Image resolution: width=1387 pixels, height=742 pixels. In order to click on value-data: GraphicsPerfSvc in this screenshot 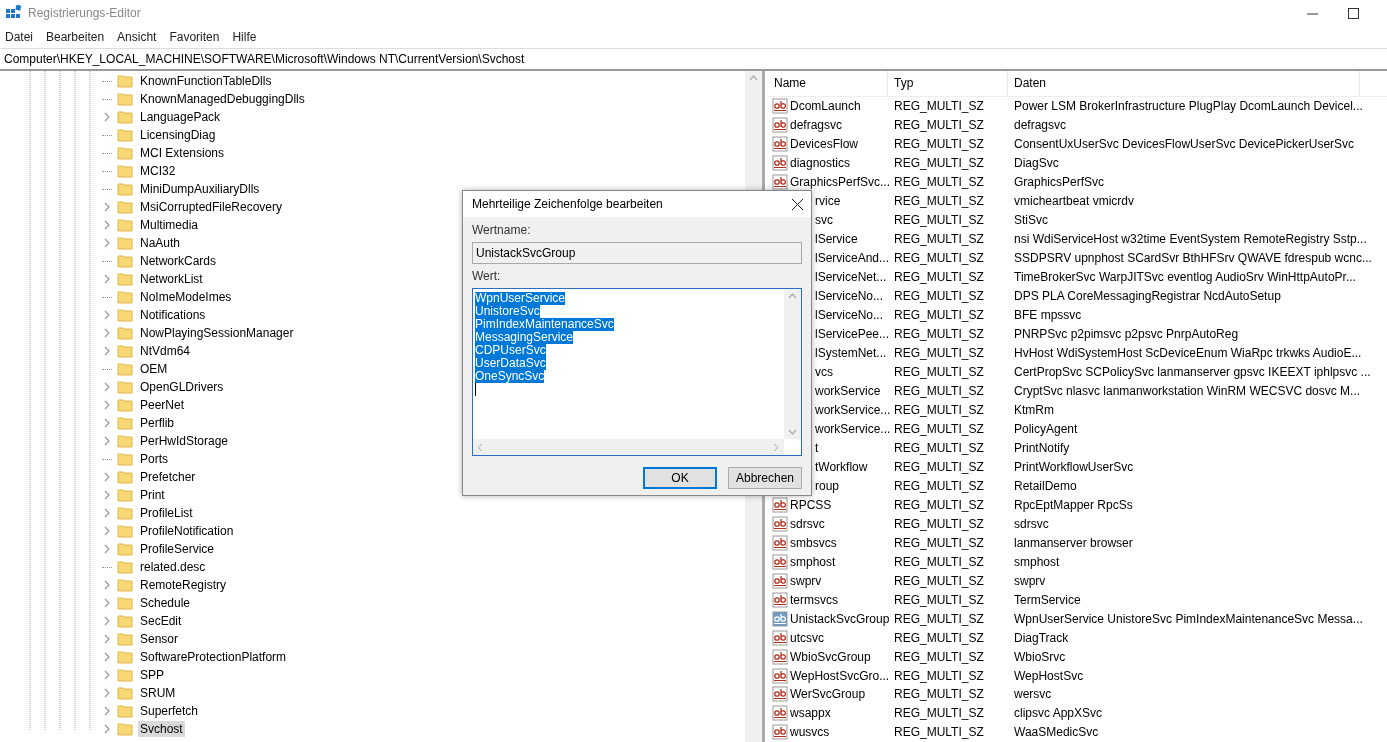, I will do `click(1059, 182)`.